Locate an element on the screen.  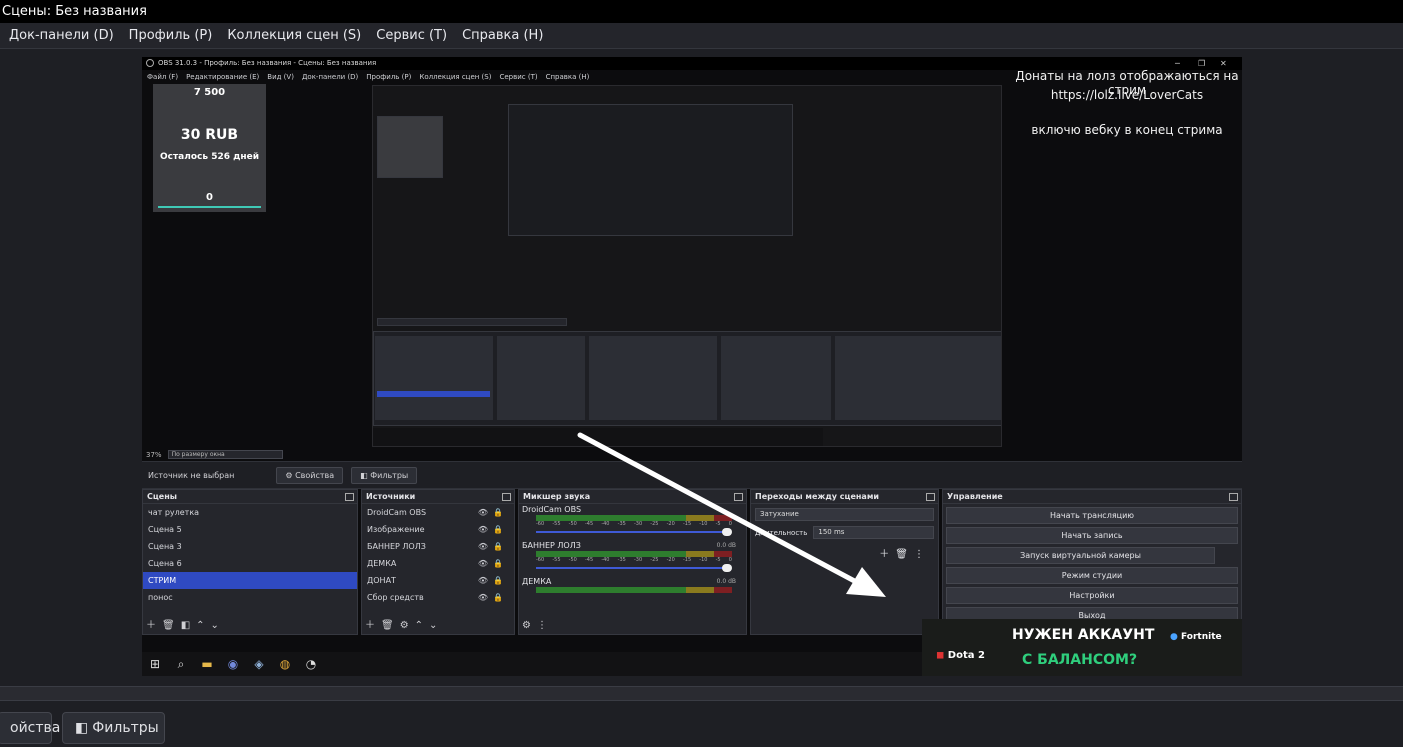
menu-tools: Сервис (T) is located at coordinates (411, 35).